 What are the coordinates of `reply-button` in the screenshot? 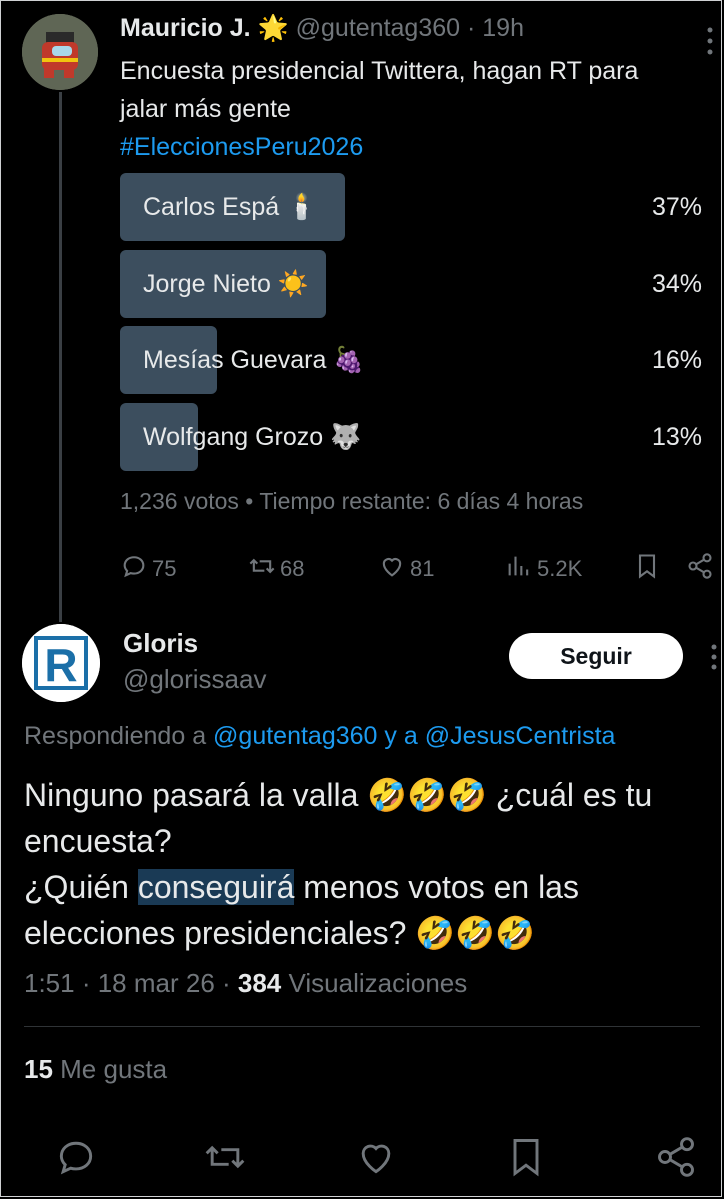 It's located at (76, 1157).